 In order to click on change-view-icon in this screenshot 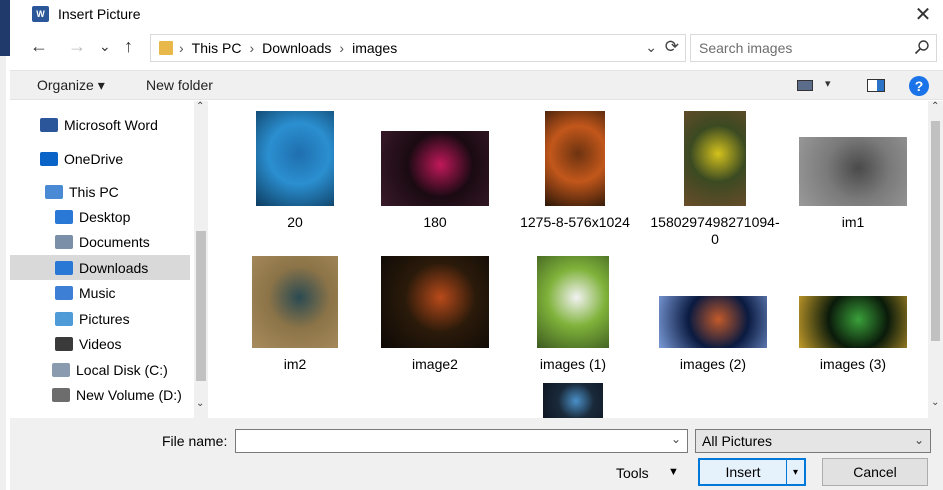, I will do `click(805, 85)`.